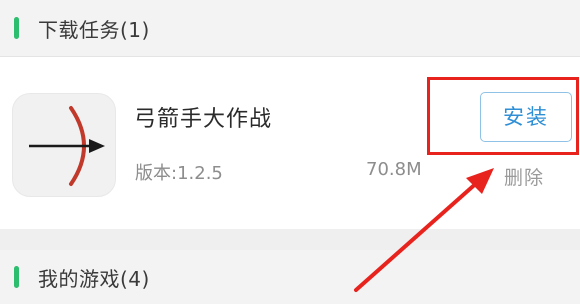 The width and height of the screenshot is (580, 304). I want to click on app-name: 弓箭手大作战, so click(203, 117).